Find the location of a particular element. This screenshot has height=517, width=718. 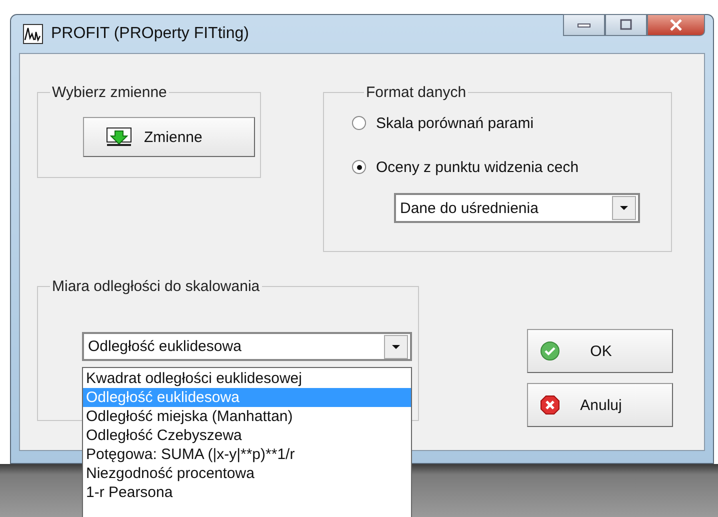

check-icon is located at coordinates (550, 351).